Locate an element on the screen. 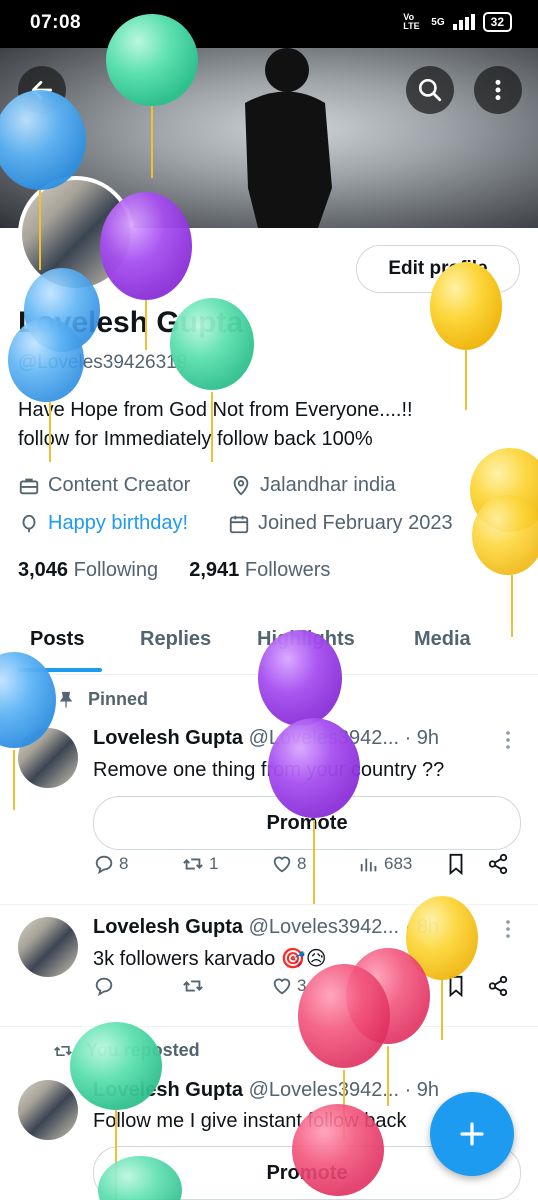  profile-tabs: Posts Replies Highlights Media is located at coordinates (269, 646).